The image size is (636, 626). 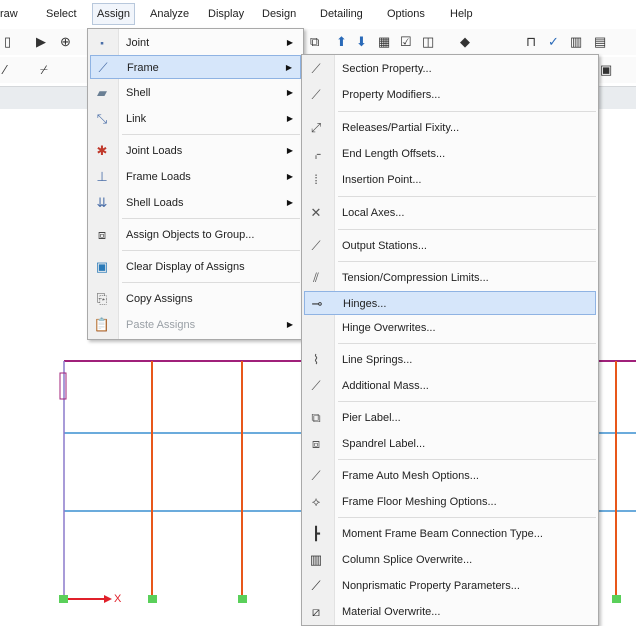 I want to click on menu-item-joint-loads: ✱ Joint Loads ▶, so click(x=195, y=151).